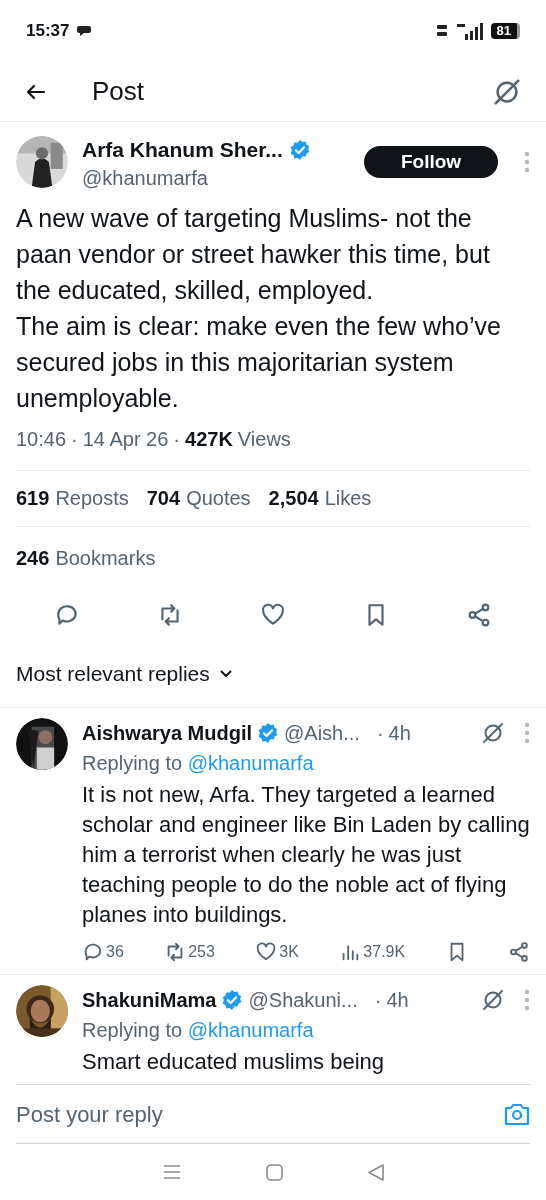 The width and height of the screenshot is (546, 1200). I want to click on share-icon, so click(519, 951).